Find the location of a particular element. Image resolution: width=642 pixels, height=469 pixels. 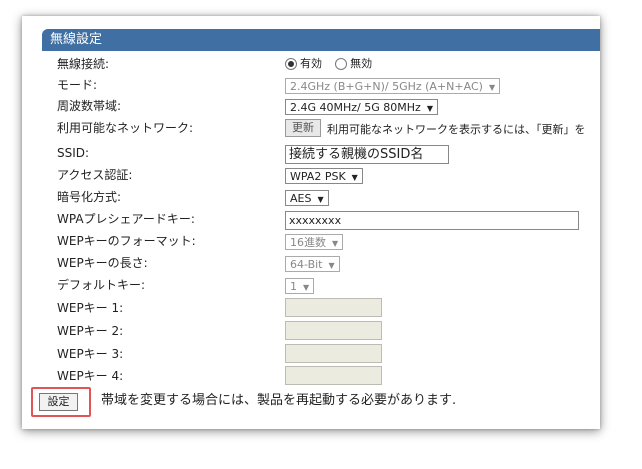

access-auth-label: アクセス認証: is located at coordinates (95, 175).